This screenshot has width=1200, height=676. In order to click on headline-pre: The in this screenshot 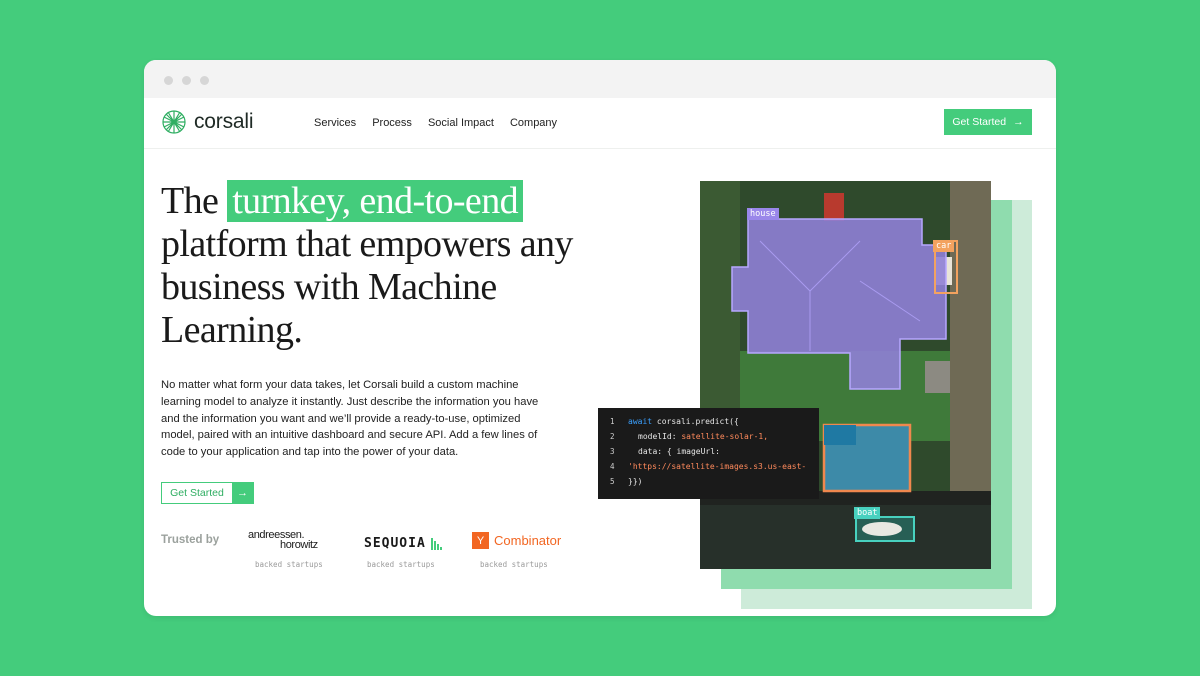, I will do `click(194, 201)`.